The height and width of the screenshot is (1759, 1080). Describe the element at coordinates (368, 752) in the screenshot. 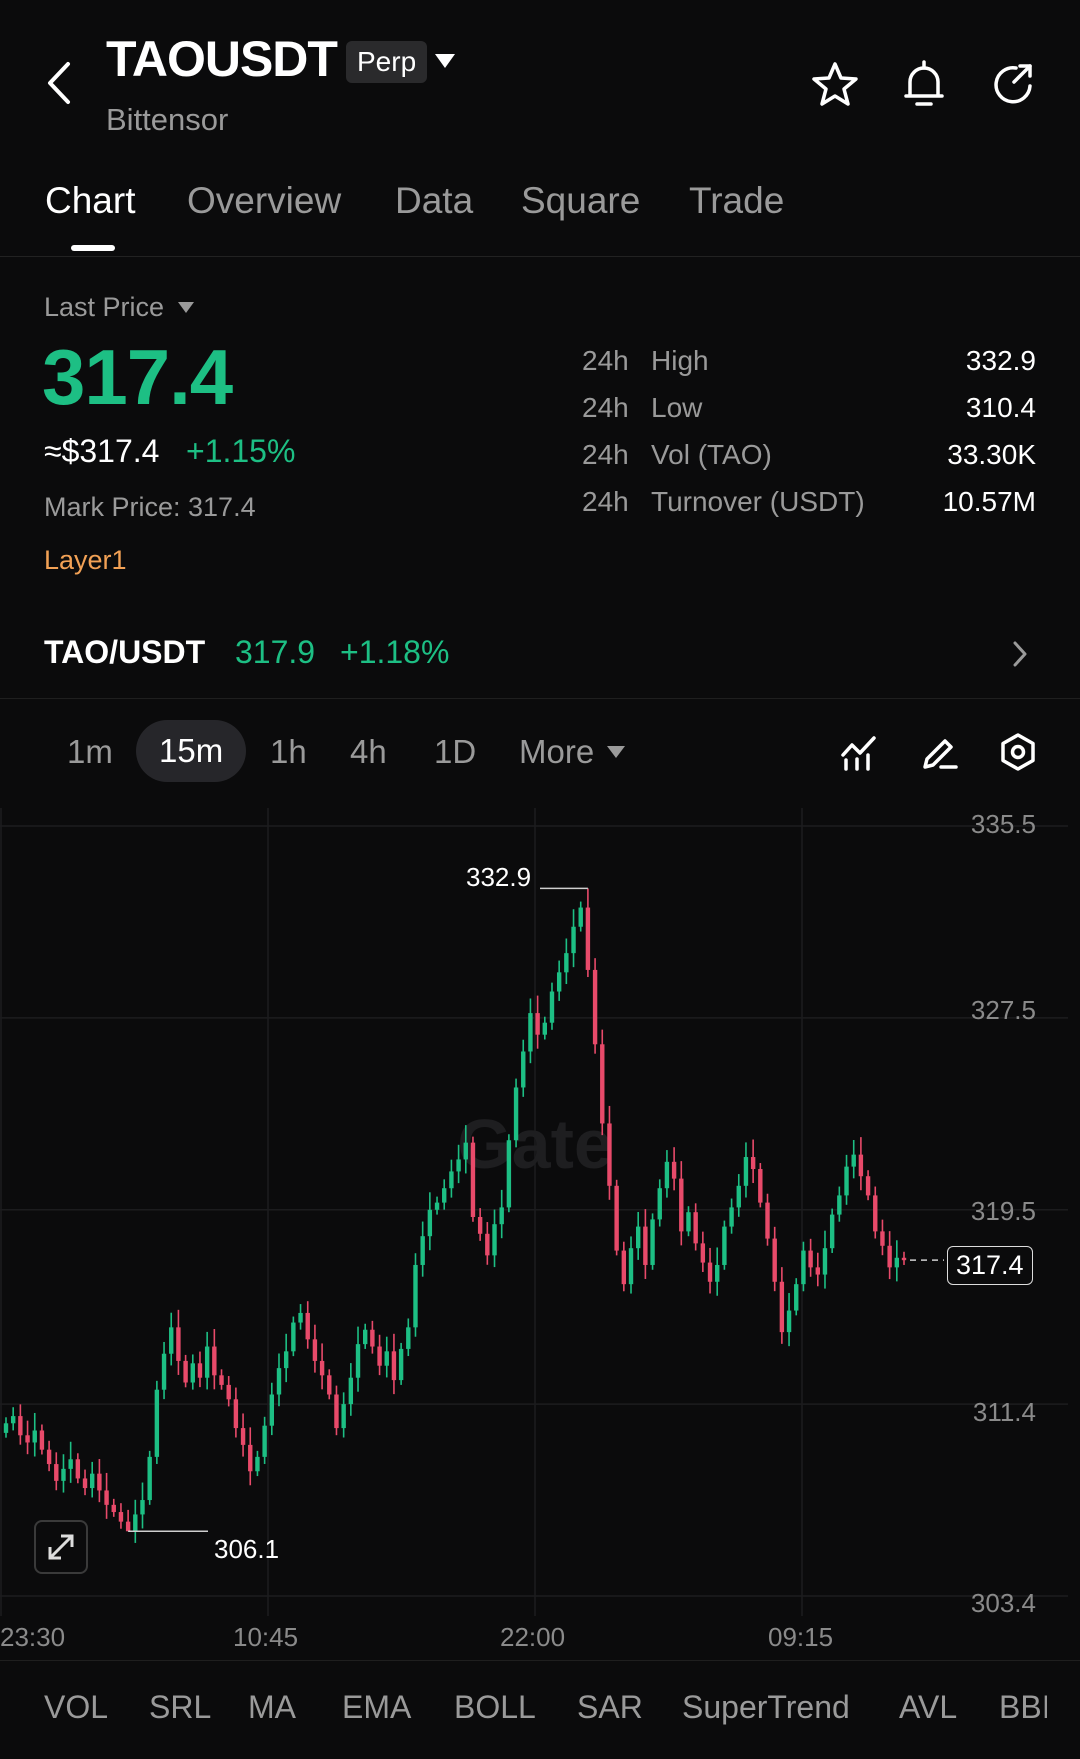

I see `timeframe-4h: 4h` at that location.